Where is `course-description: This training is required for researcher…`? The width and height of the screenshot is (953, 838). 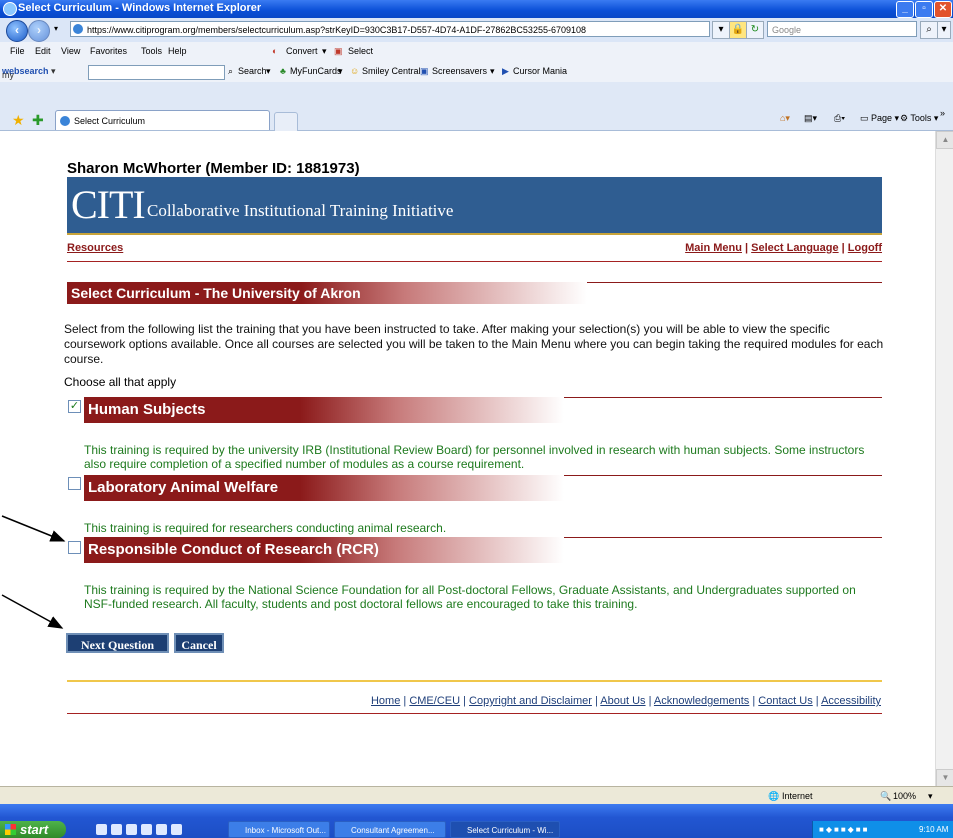
course-description: This training is required for researcher… is located at coordinates (265, 528).